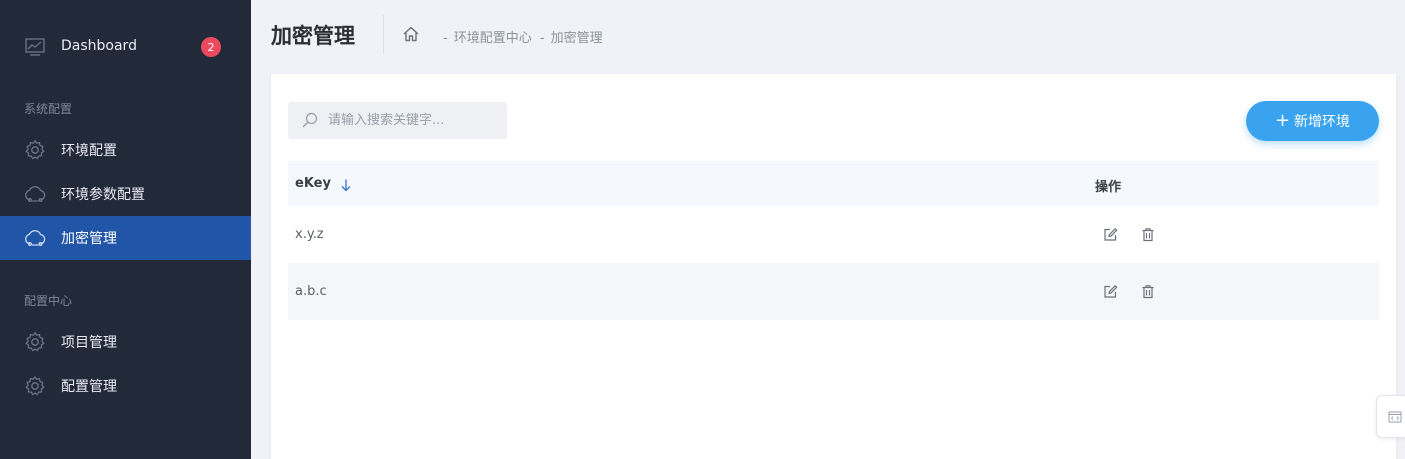 This screenshot has height=459, width=1405. I want to click on table-row: a.b.c, so click(833, 291).